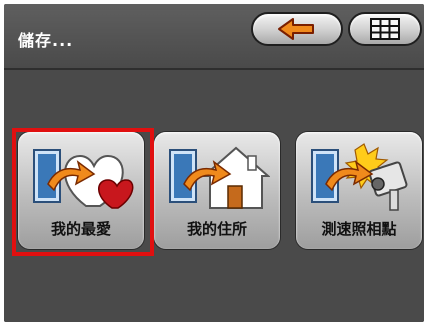  I want to click on home-icon, so click(219, 177).